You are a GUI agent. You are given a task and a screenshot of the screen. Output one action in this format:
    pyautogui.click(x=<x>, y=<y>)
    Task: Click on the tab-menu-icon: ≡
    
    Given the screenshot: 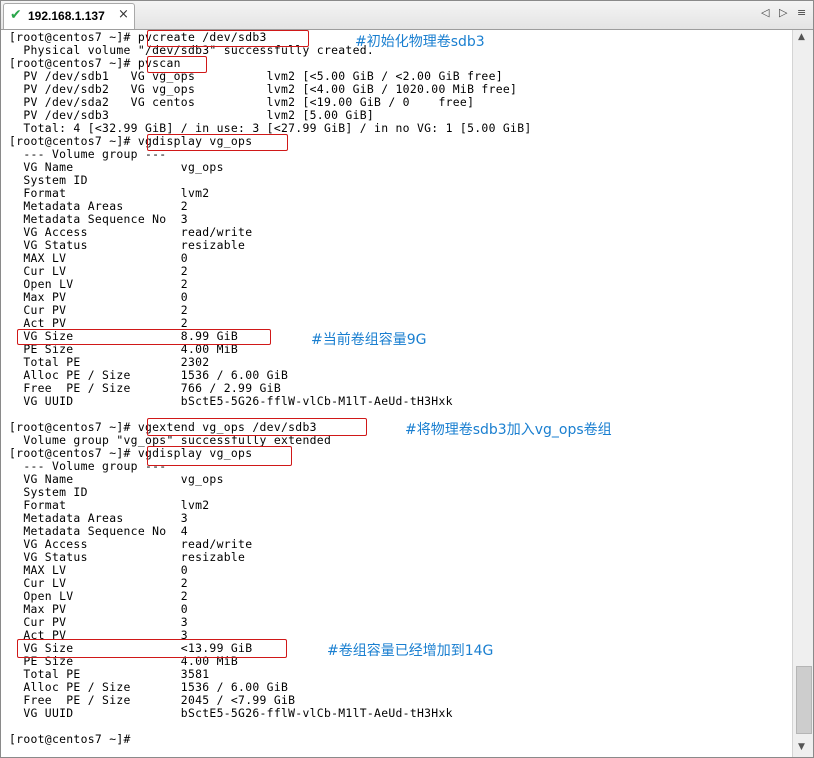 What is the action you would take?
    pyautogui.click(x=801, y=12)
    